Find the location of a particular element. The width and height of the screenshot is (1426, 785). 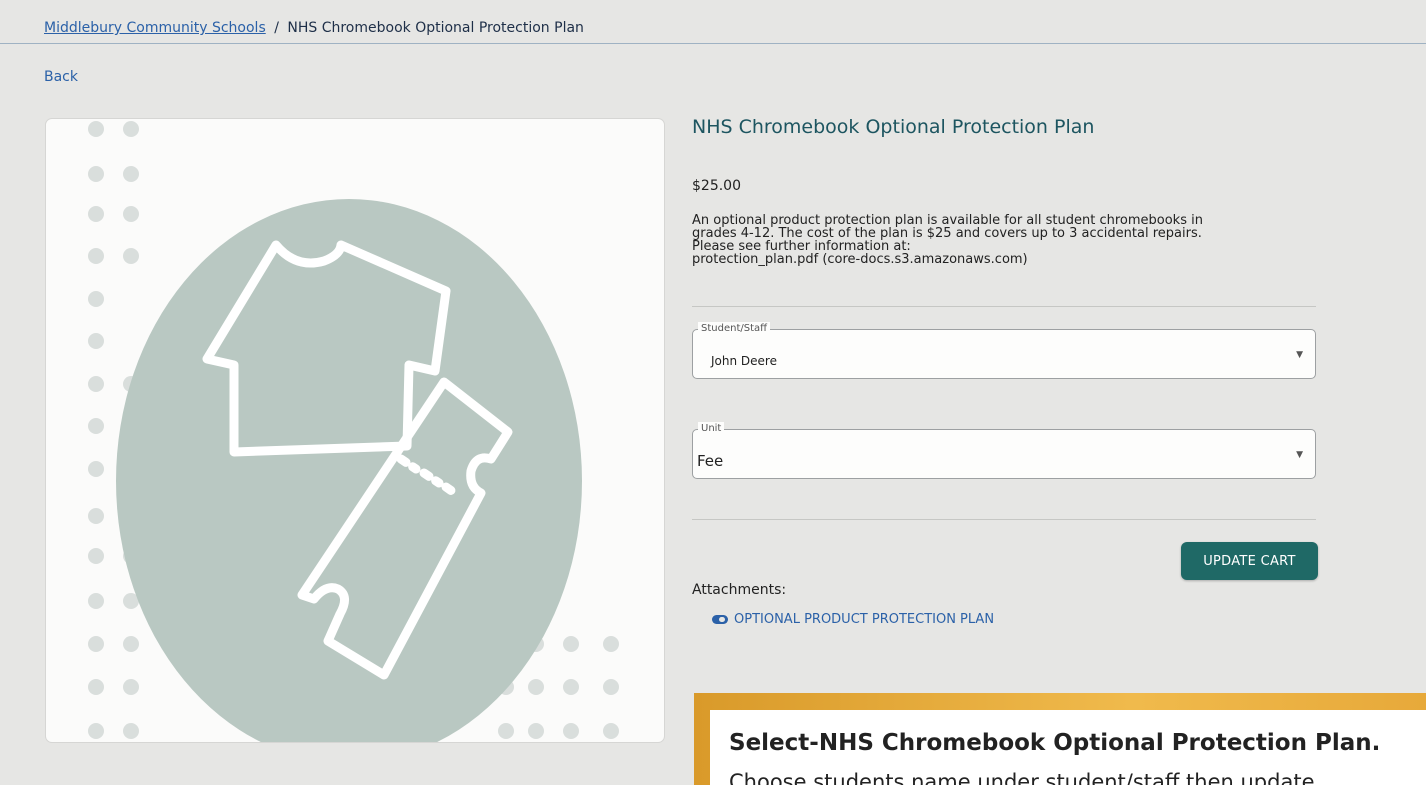

update-cart-button: UPDATE CART is located at coordinates (1249, 561).